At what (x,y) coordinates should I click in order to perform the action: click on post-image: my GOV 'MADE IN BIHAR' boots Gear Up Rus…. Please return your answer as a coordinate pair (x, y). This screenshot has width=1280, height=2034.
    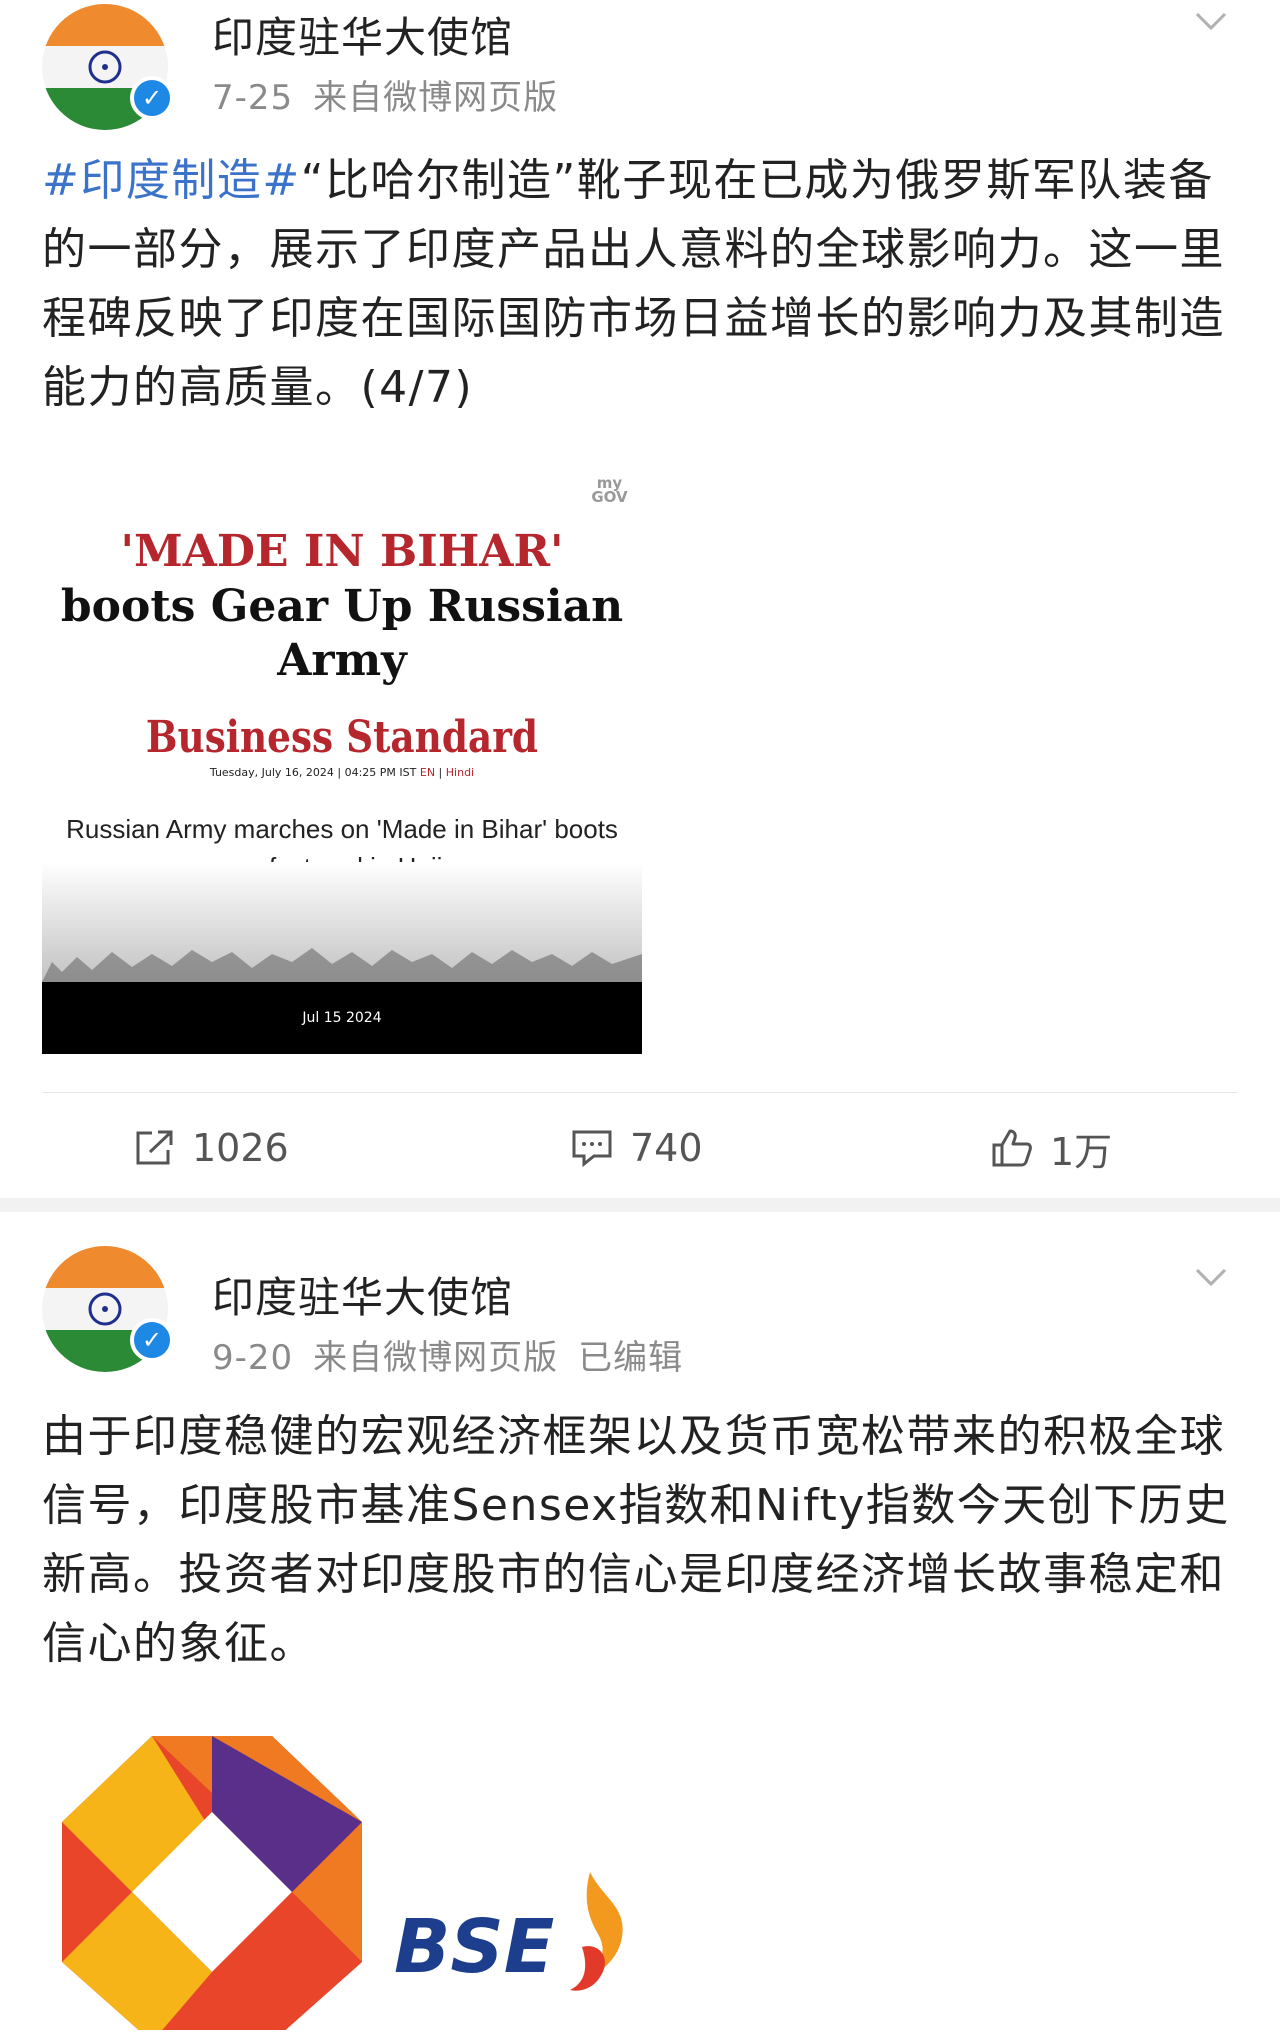
    Looking at the image, I should click on (342, 758).